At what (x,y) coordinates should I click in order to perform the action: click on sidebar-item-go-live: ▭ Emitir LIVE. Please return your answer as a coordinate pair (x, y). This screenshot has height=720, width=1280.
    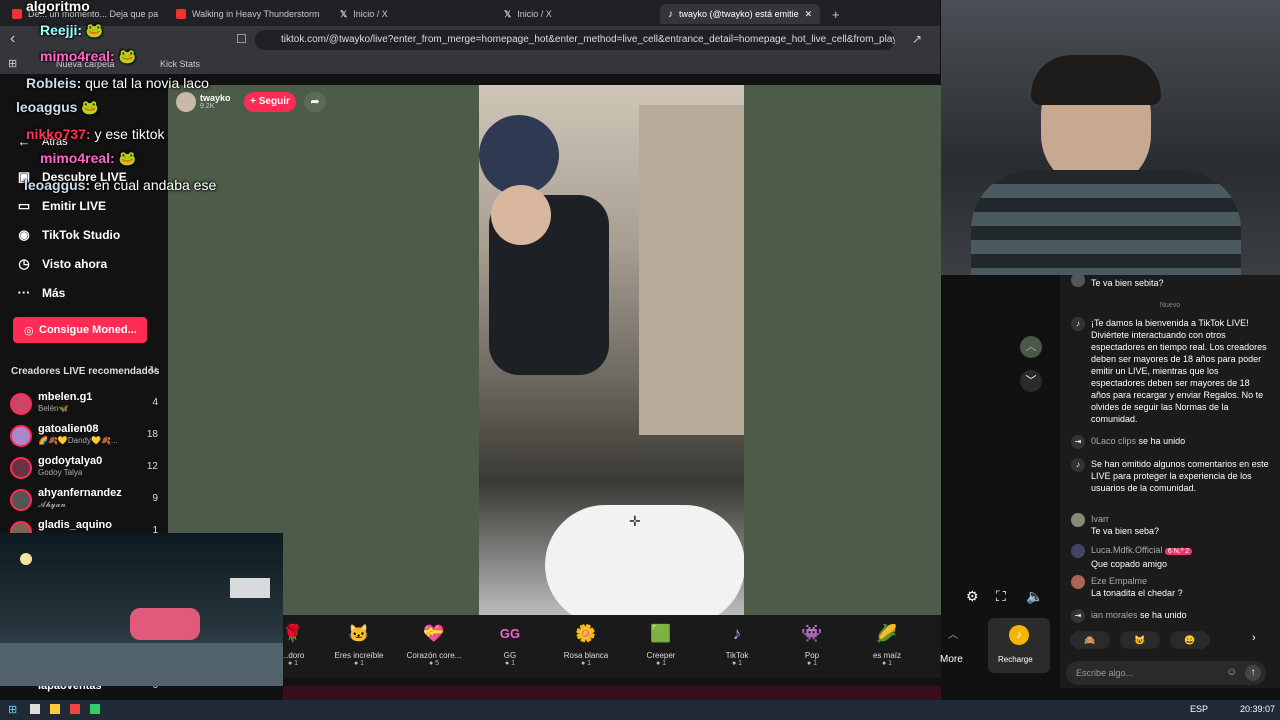
    Looking at the image, I should click on (61, 206).